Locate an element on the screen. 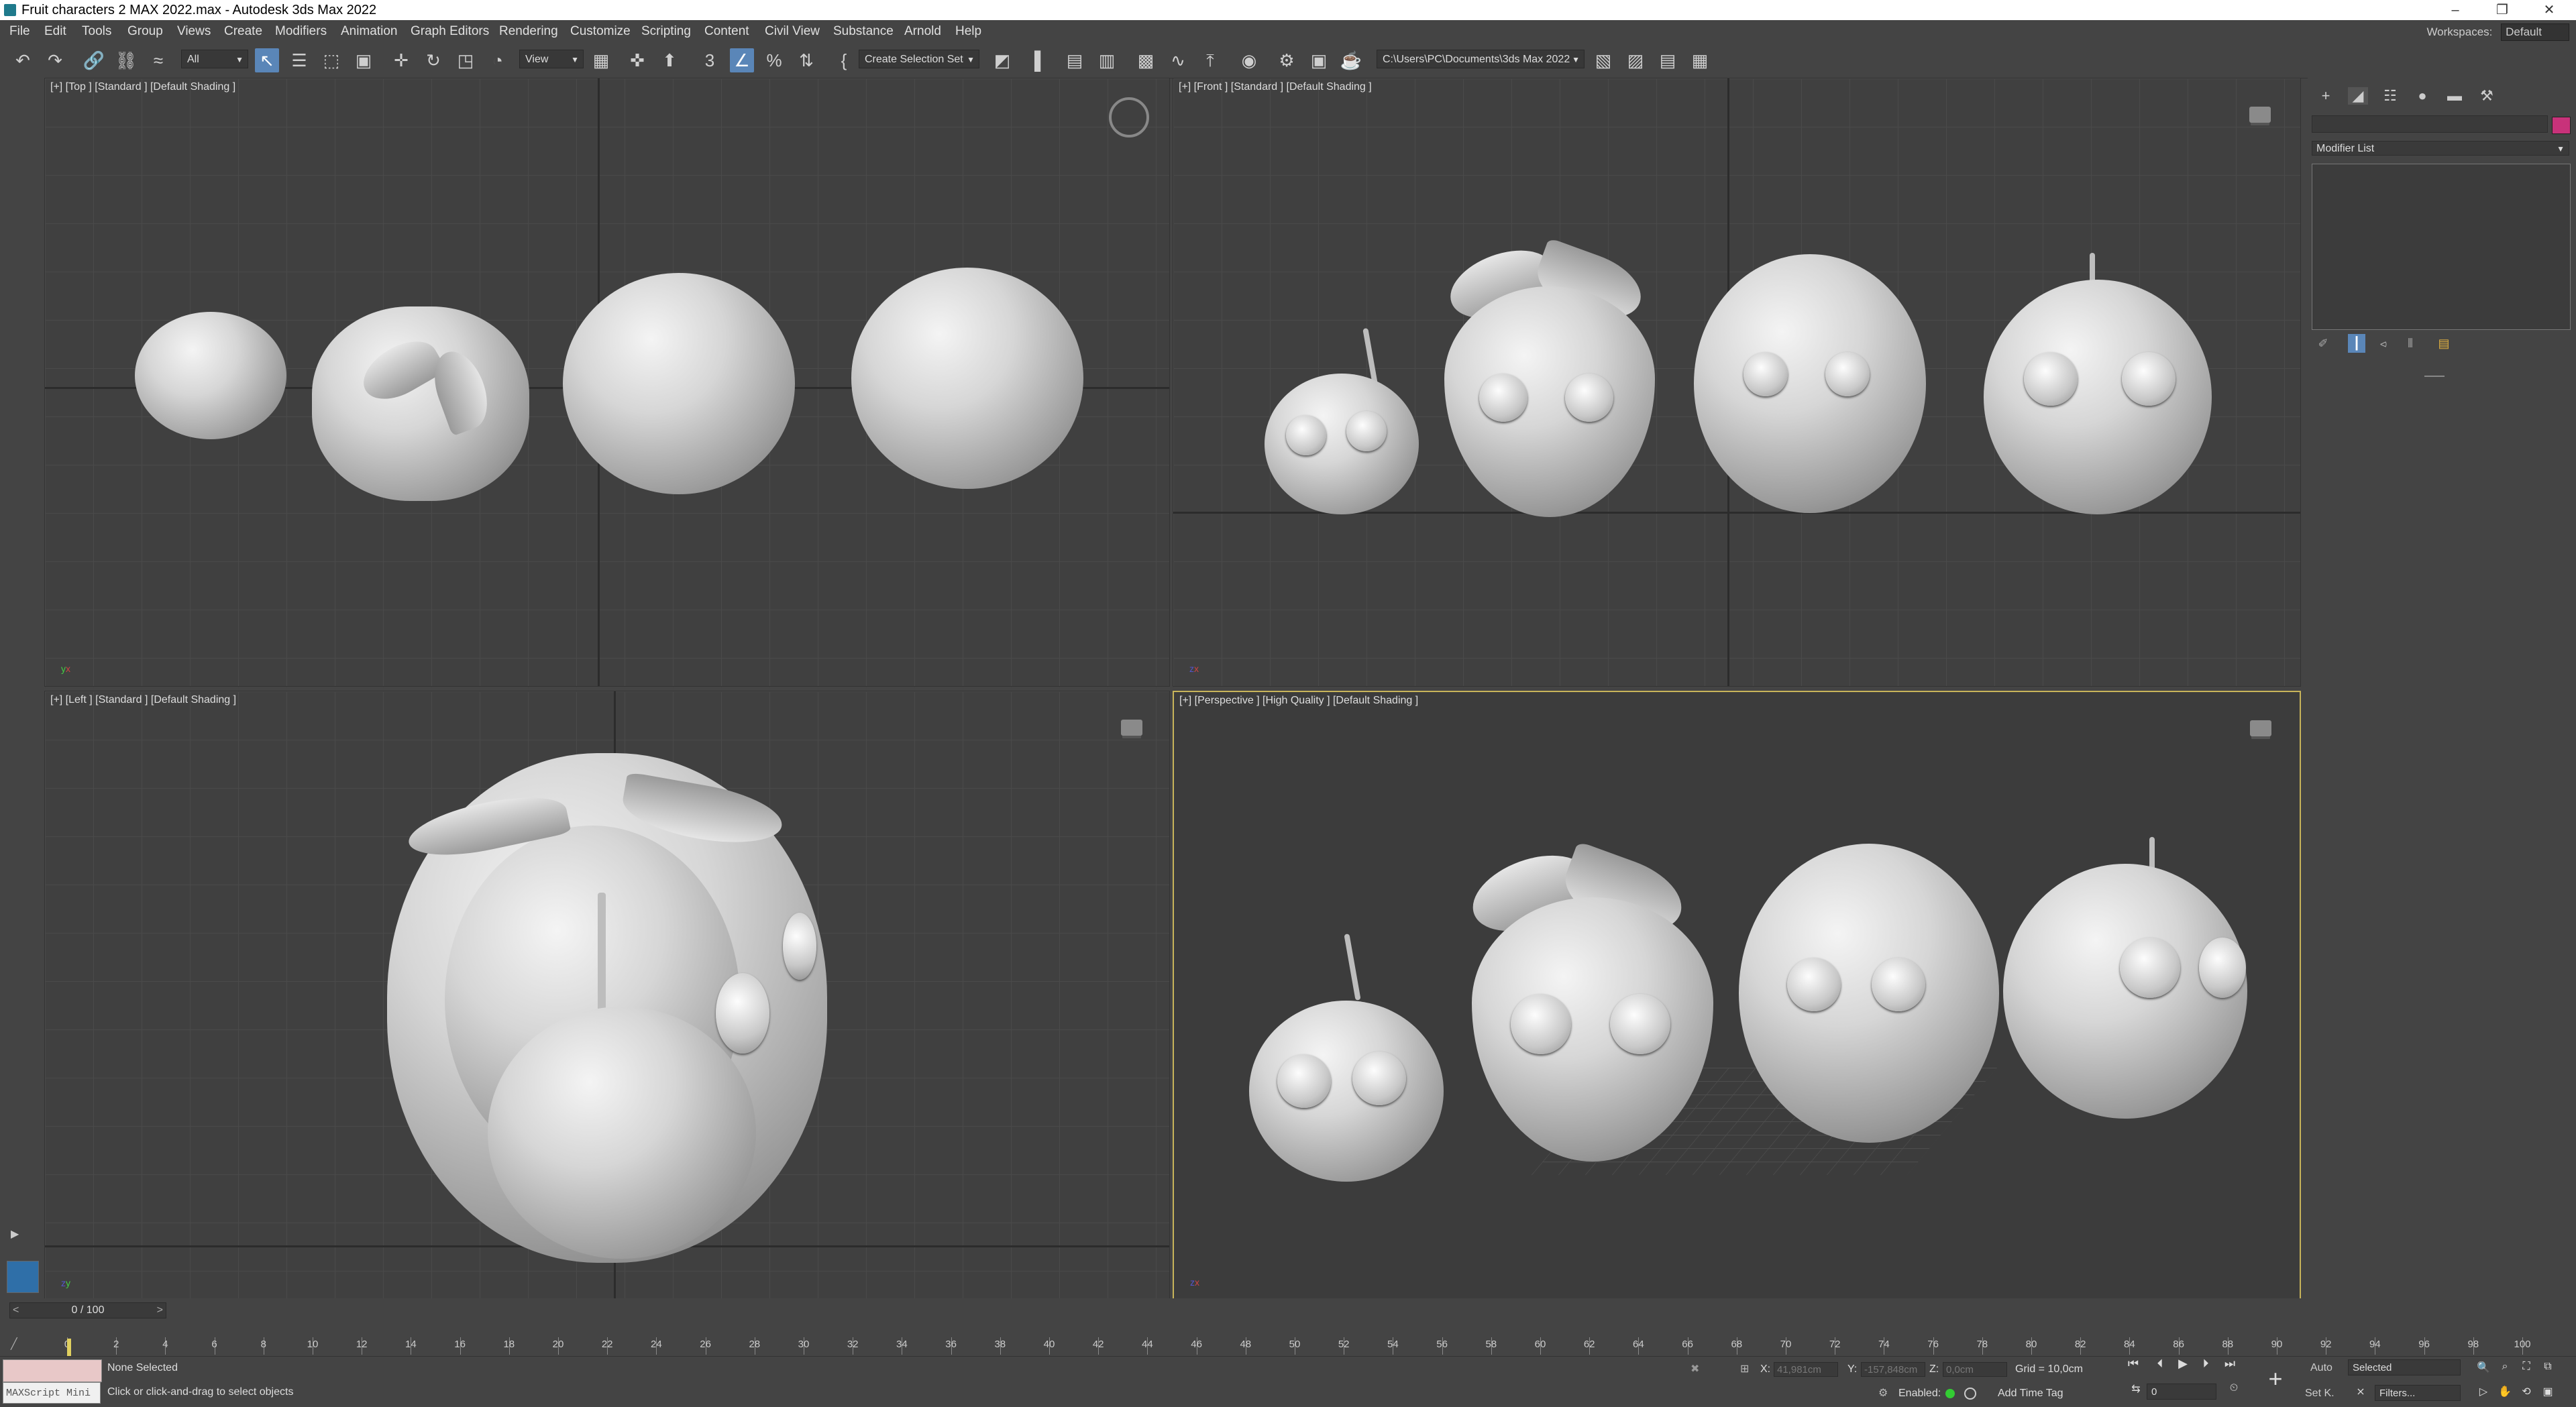 The height and width of the screenshot is (1407, 2576). snaps-toggle-icon: 3 is located at coordinates (710, 60).